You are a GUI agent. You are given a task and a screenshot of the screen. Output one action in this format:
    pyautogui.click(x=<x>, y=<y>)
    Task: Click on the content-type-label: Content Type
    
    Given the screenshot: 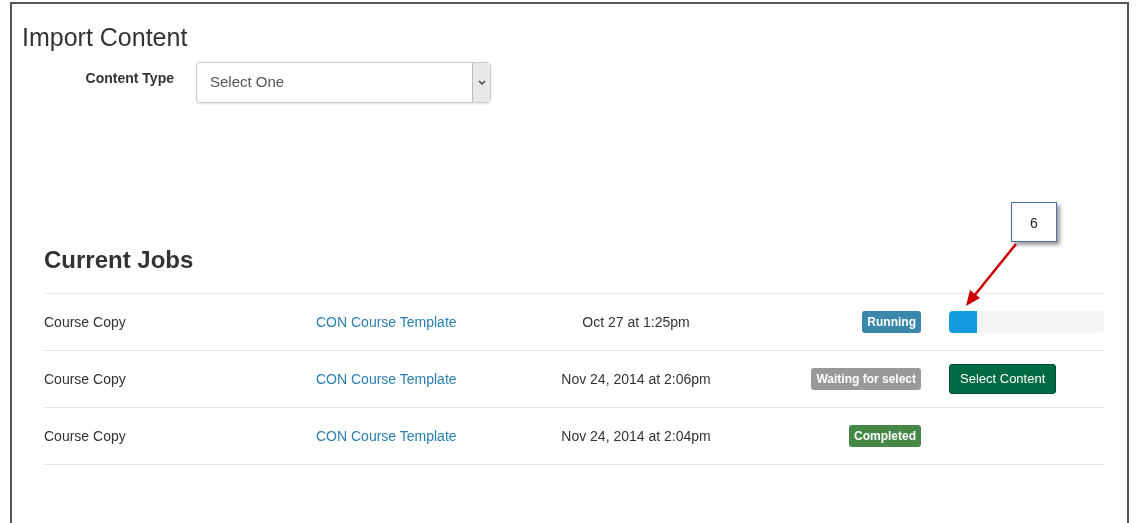 What is the action you would take?
    pyautogui.click(x=129, y=78)
    